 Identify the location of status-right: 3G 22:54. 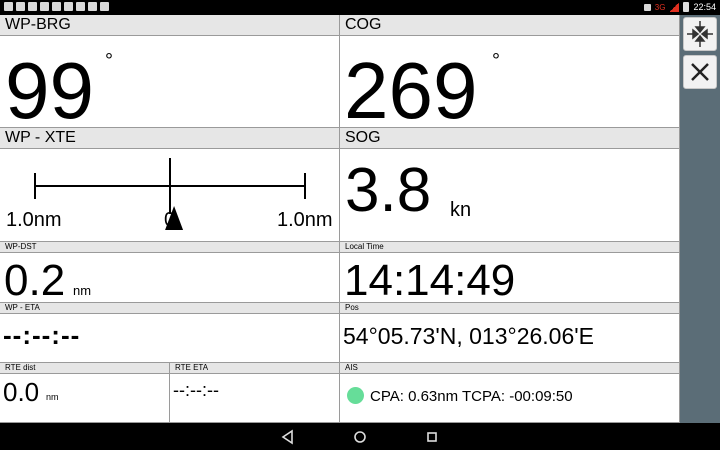
(679, 7).